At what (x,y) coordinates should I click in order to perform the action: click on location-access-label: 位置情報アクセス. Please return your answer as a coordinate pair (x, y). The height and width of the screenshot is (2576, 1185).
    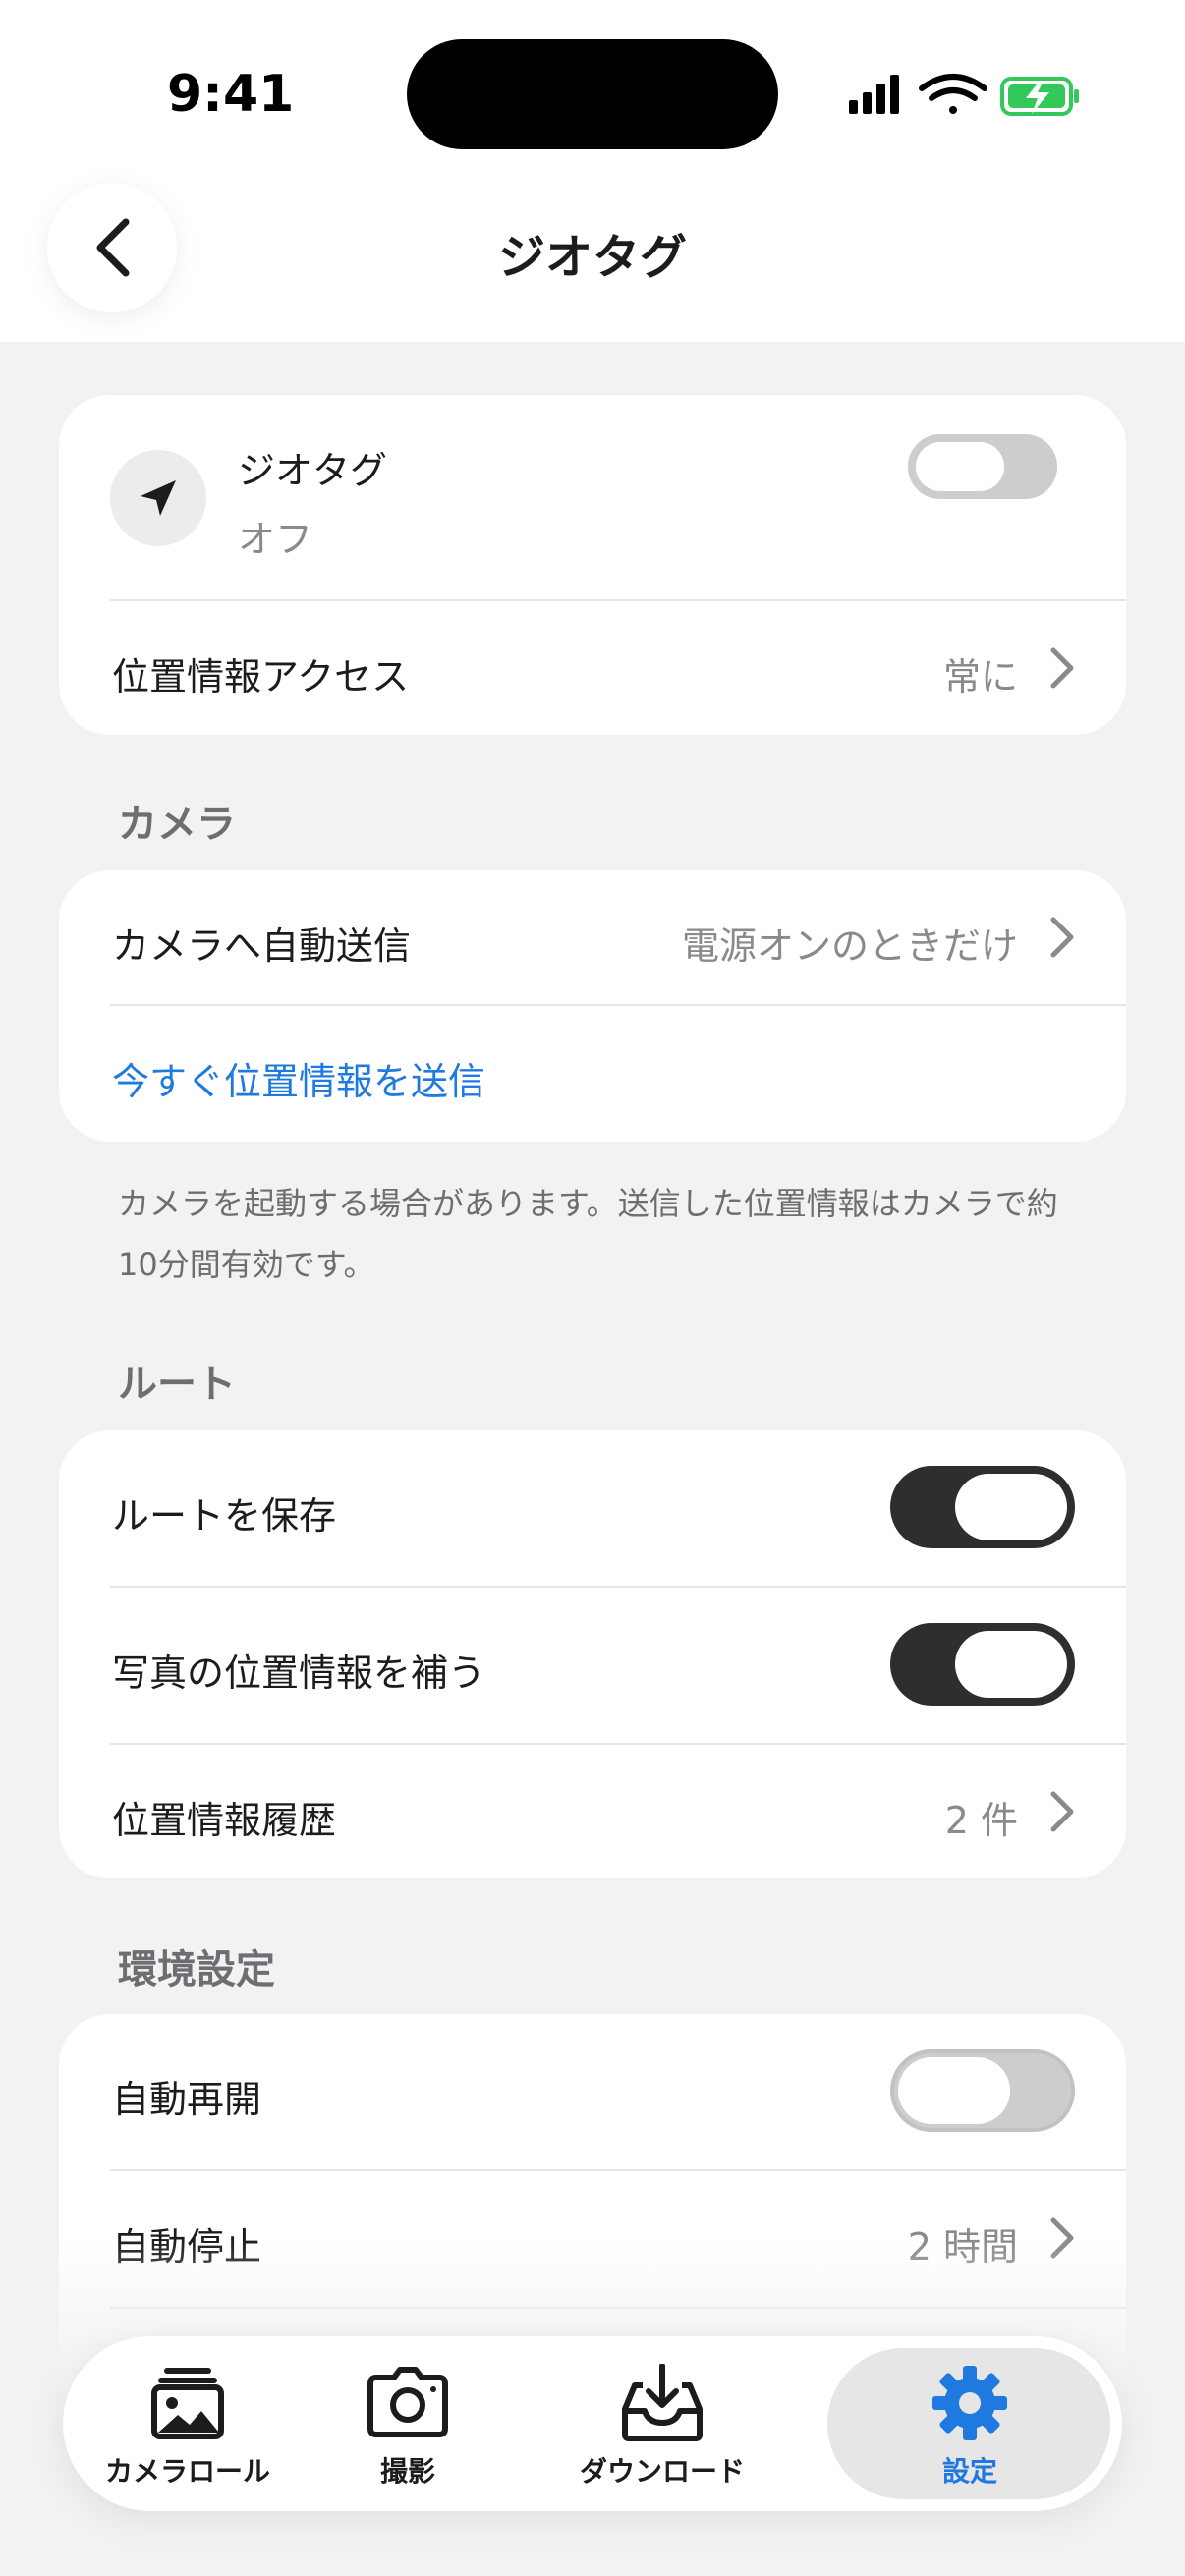
    Looking at the image, I should click on (261, 677).